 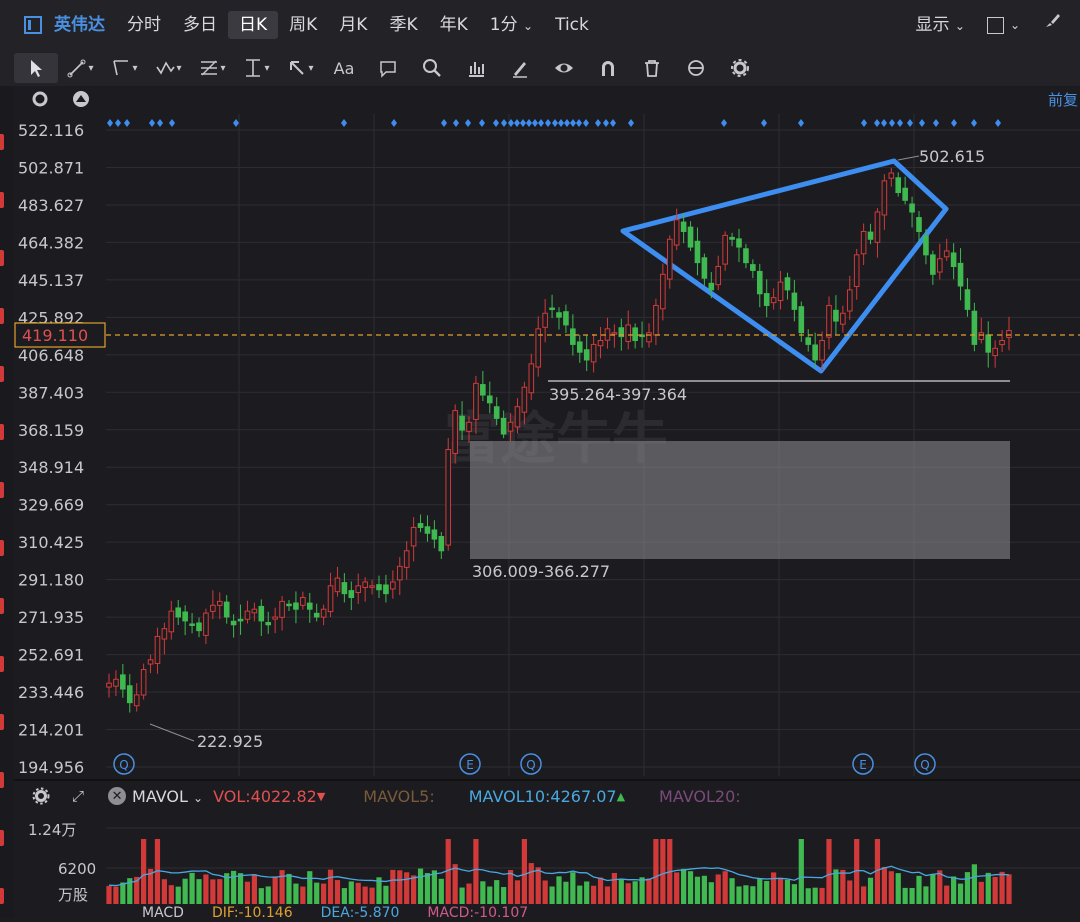 I want to click on channel-tool-icon: ▾, so click(x=124, y=68).